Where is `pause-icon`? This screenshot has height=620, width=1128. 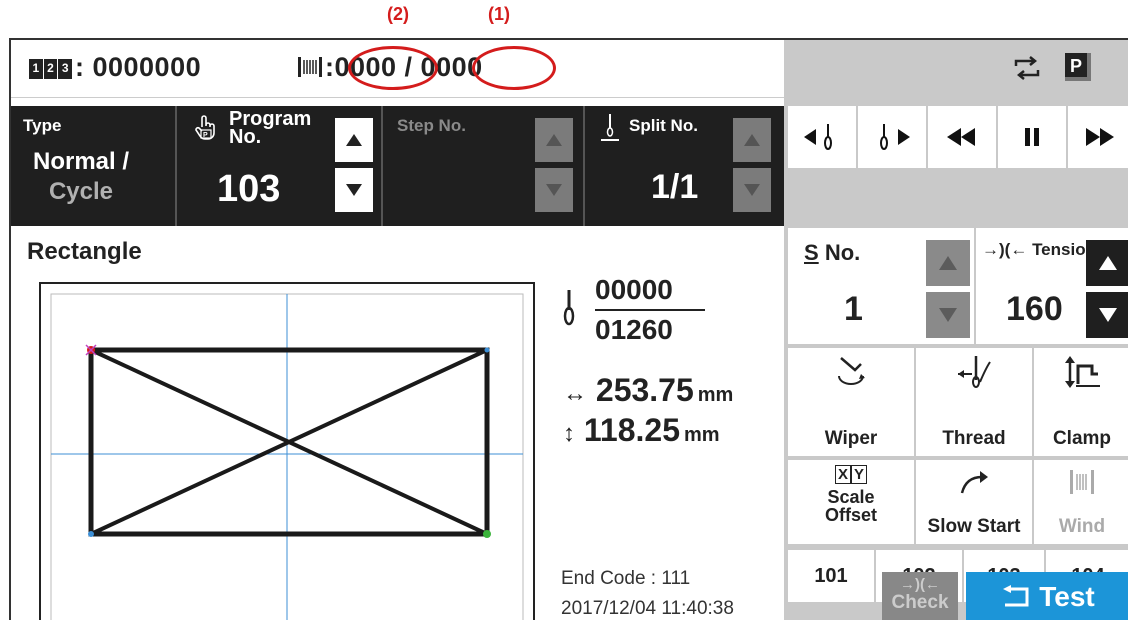
pause-icon is located at coordinates (1032, 137).